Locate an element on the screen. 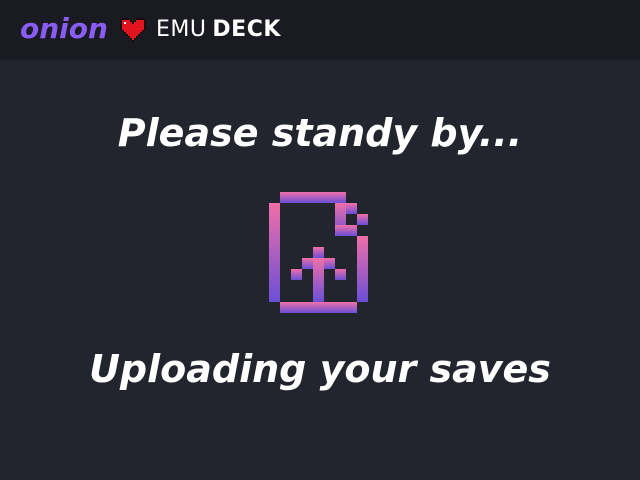  top-bar: onion EMU DECK is located at coordinates (320, 30).